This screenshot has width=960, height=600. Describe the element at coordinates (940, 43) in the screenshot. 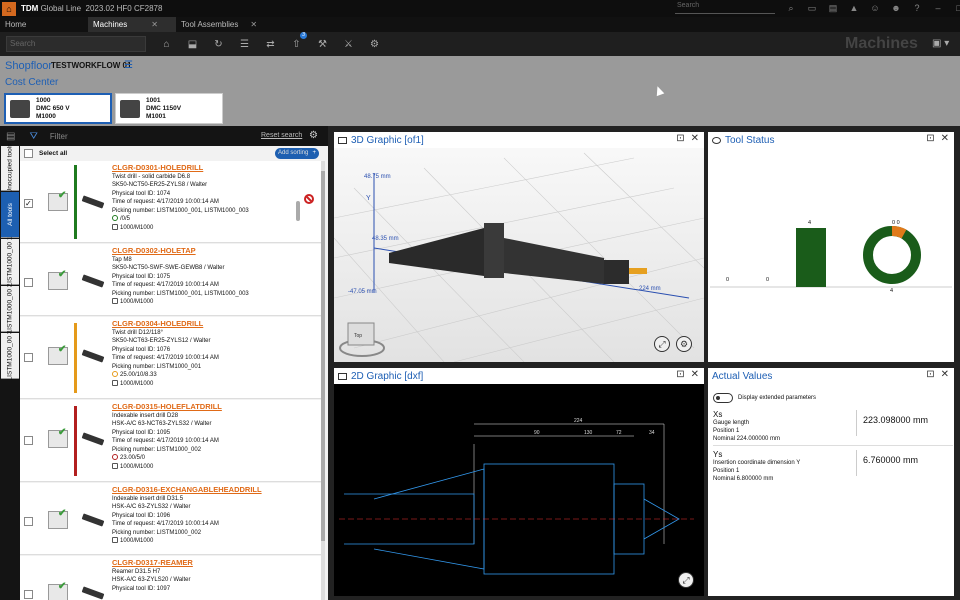

I see `layout-icon: ▣ ▾` at that location.